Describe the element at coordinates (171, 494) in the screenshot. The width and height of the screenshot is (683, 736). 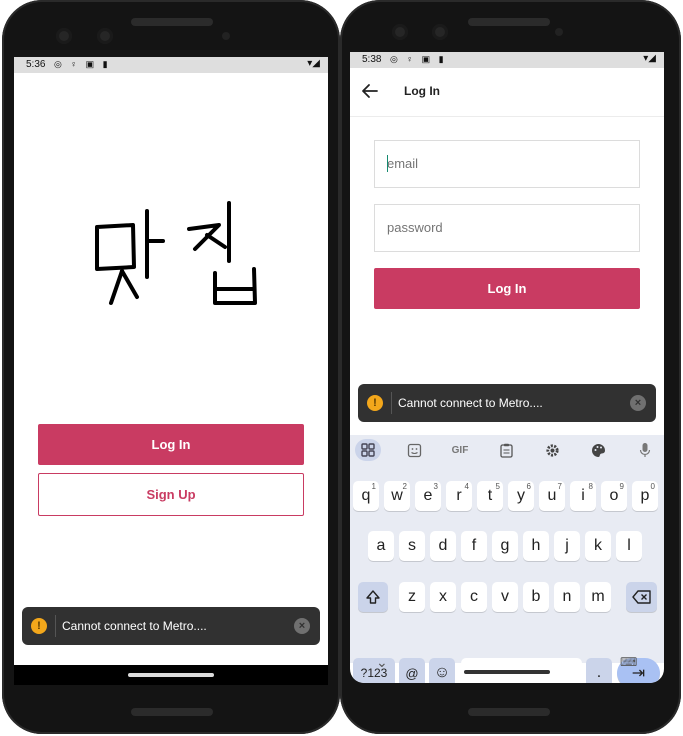
I see `signup-button: Sign Up` at that location.